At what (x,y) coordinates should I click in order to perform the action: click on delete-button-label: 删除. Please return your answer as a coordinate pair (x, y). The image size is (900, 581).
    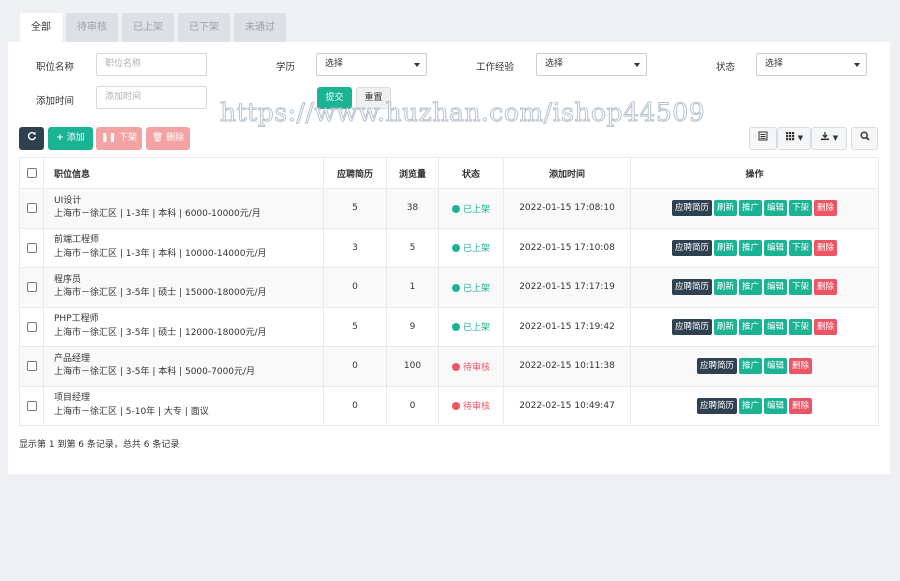
    Looking at the image, I should click on (175, 138).